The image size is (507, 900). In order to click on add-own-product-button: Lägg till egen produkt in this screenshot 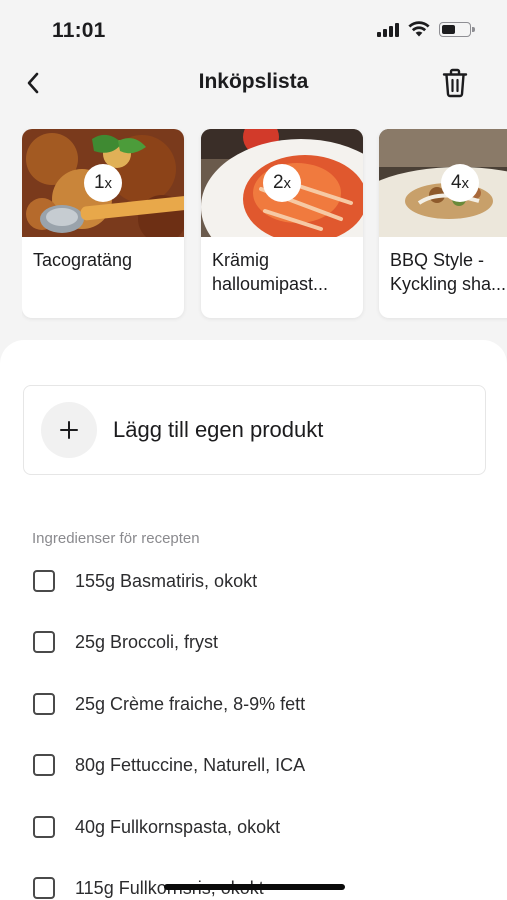, I will do `click(254, 430)`.